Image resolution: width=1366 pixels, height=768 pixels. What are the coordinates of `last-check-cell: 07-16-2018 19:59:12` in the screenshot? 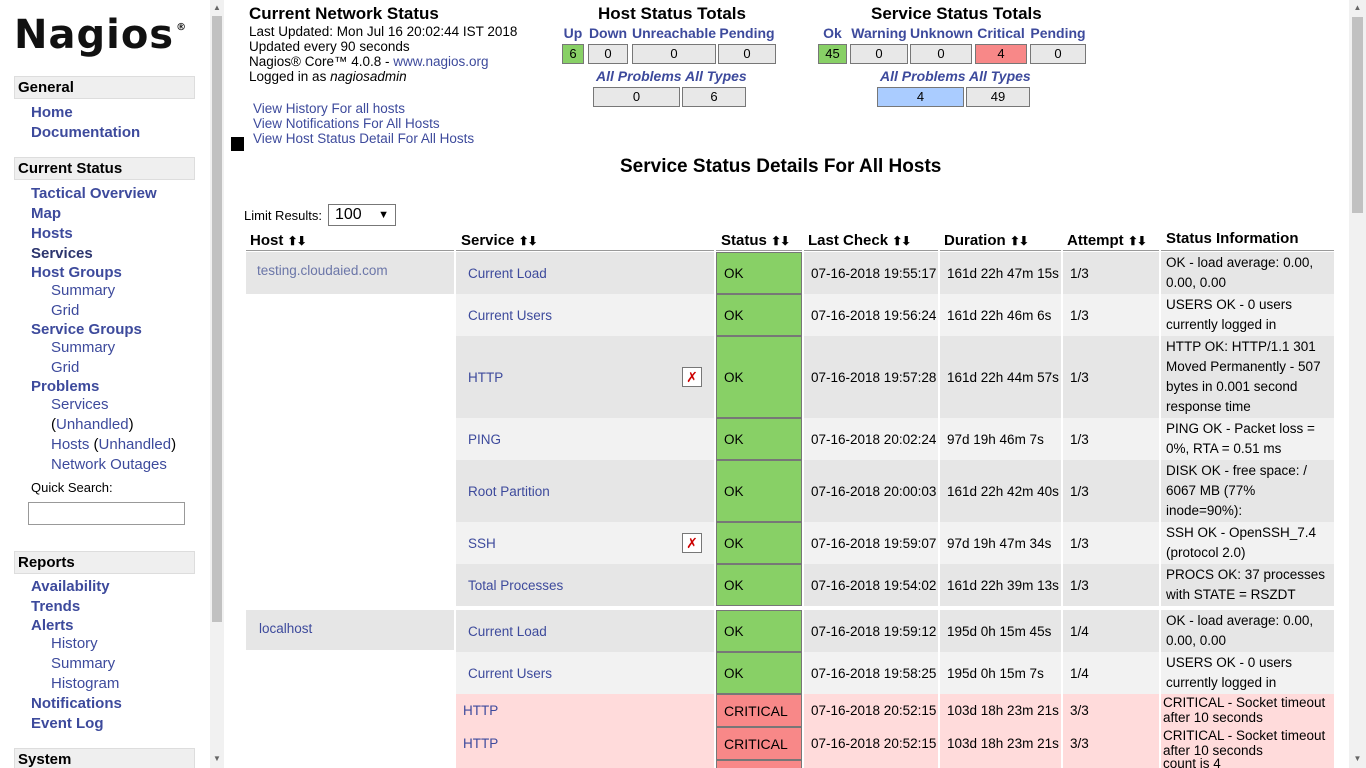 It's located at (871, 631).